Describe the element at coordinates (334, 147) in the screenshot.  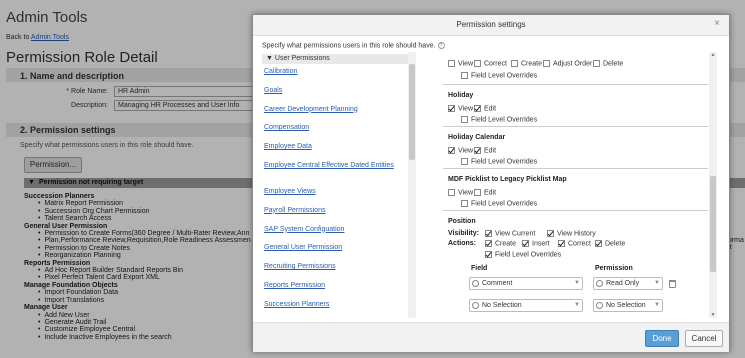
I see `left-list-item: Employee Data` at that location.